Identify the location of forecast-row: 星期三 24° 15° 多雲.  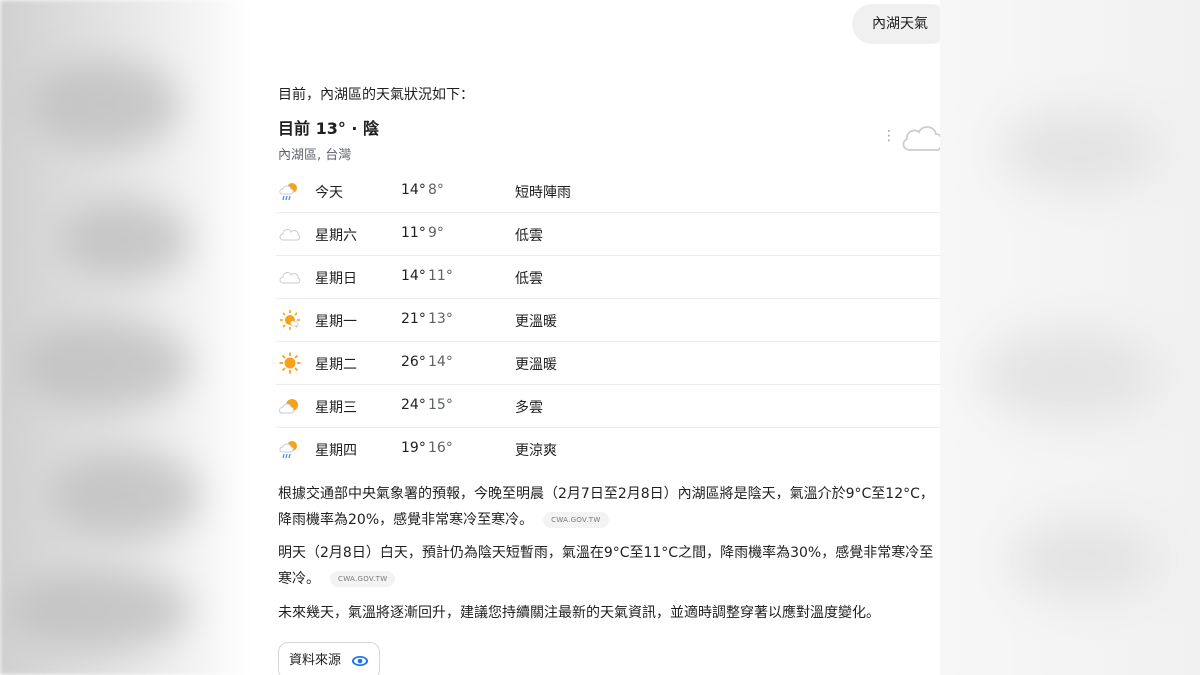
(608, 406).